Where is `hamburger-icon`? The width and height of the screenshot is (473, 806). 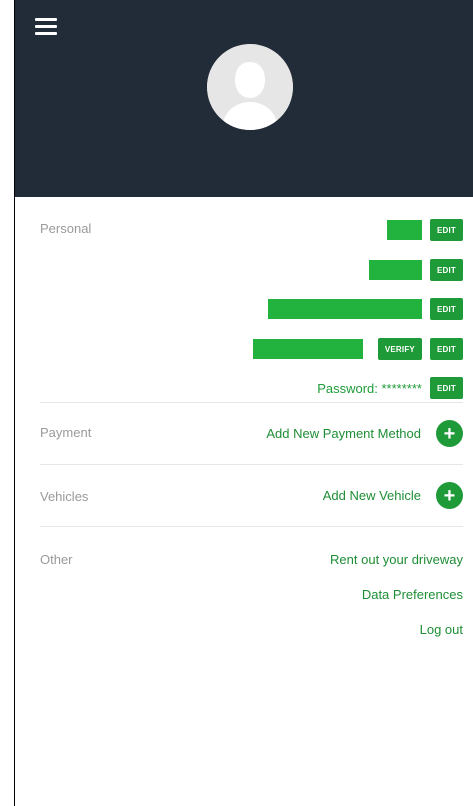
hamburger-icon is located at coordinates (46, 26).